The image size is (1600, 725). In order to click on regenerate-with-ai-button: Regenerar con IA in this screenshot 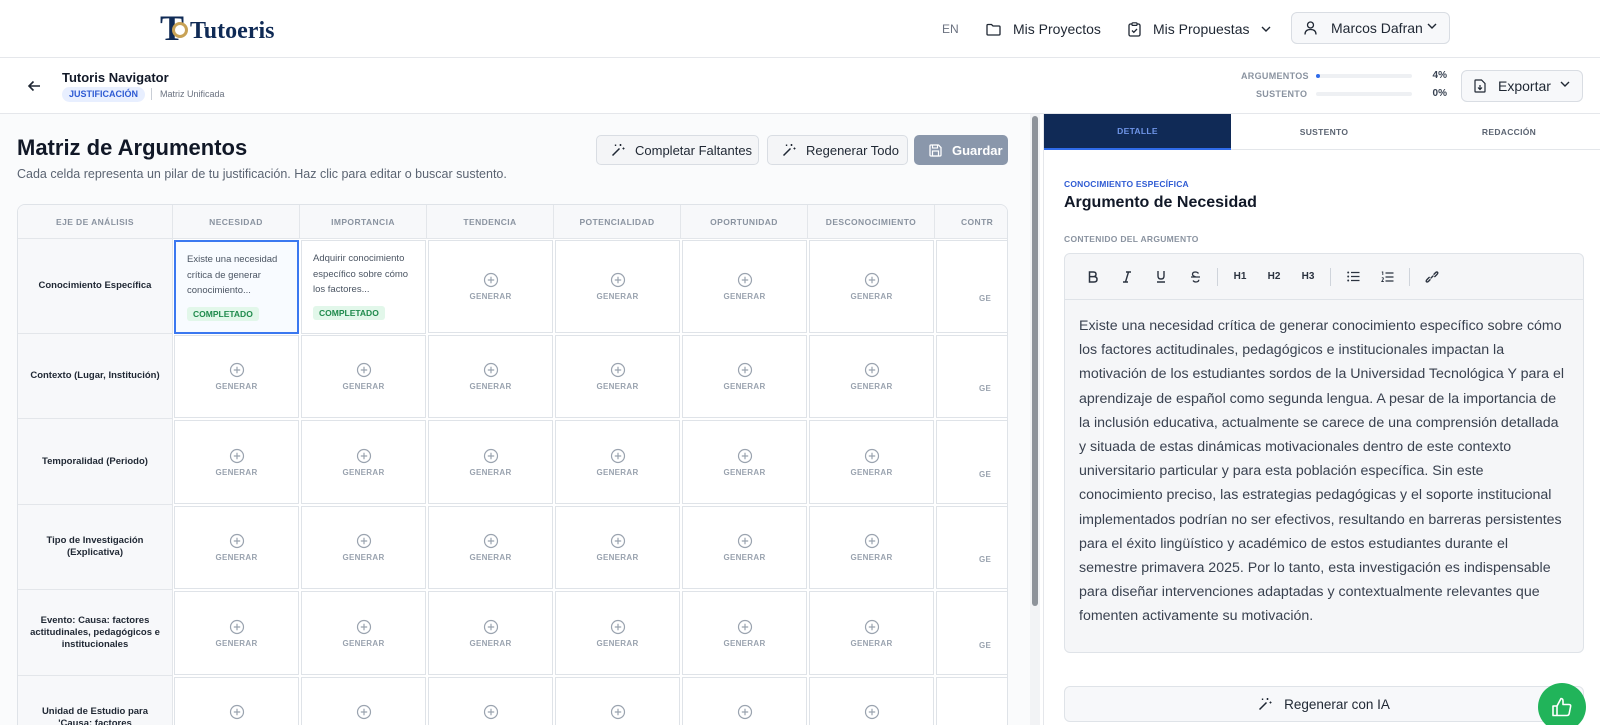, I will do `click(1324, 704)`.